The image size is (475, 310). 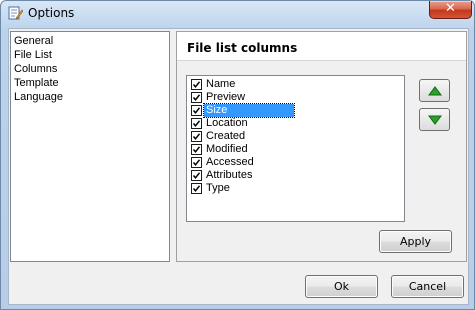 I want to click on column-label: Created, so click(x=226, y=136).